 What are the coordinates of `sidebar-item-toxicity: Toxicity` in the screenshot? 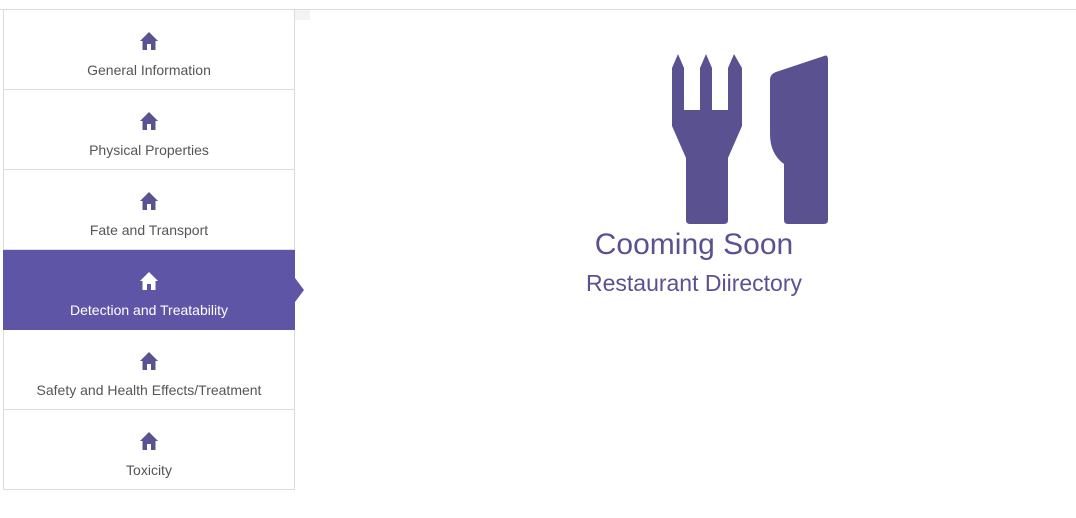 It's located at (149, 450).